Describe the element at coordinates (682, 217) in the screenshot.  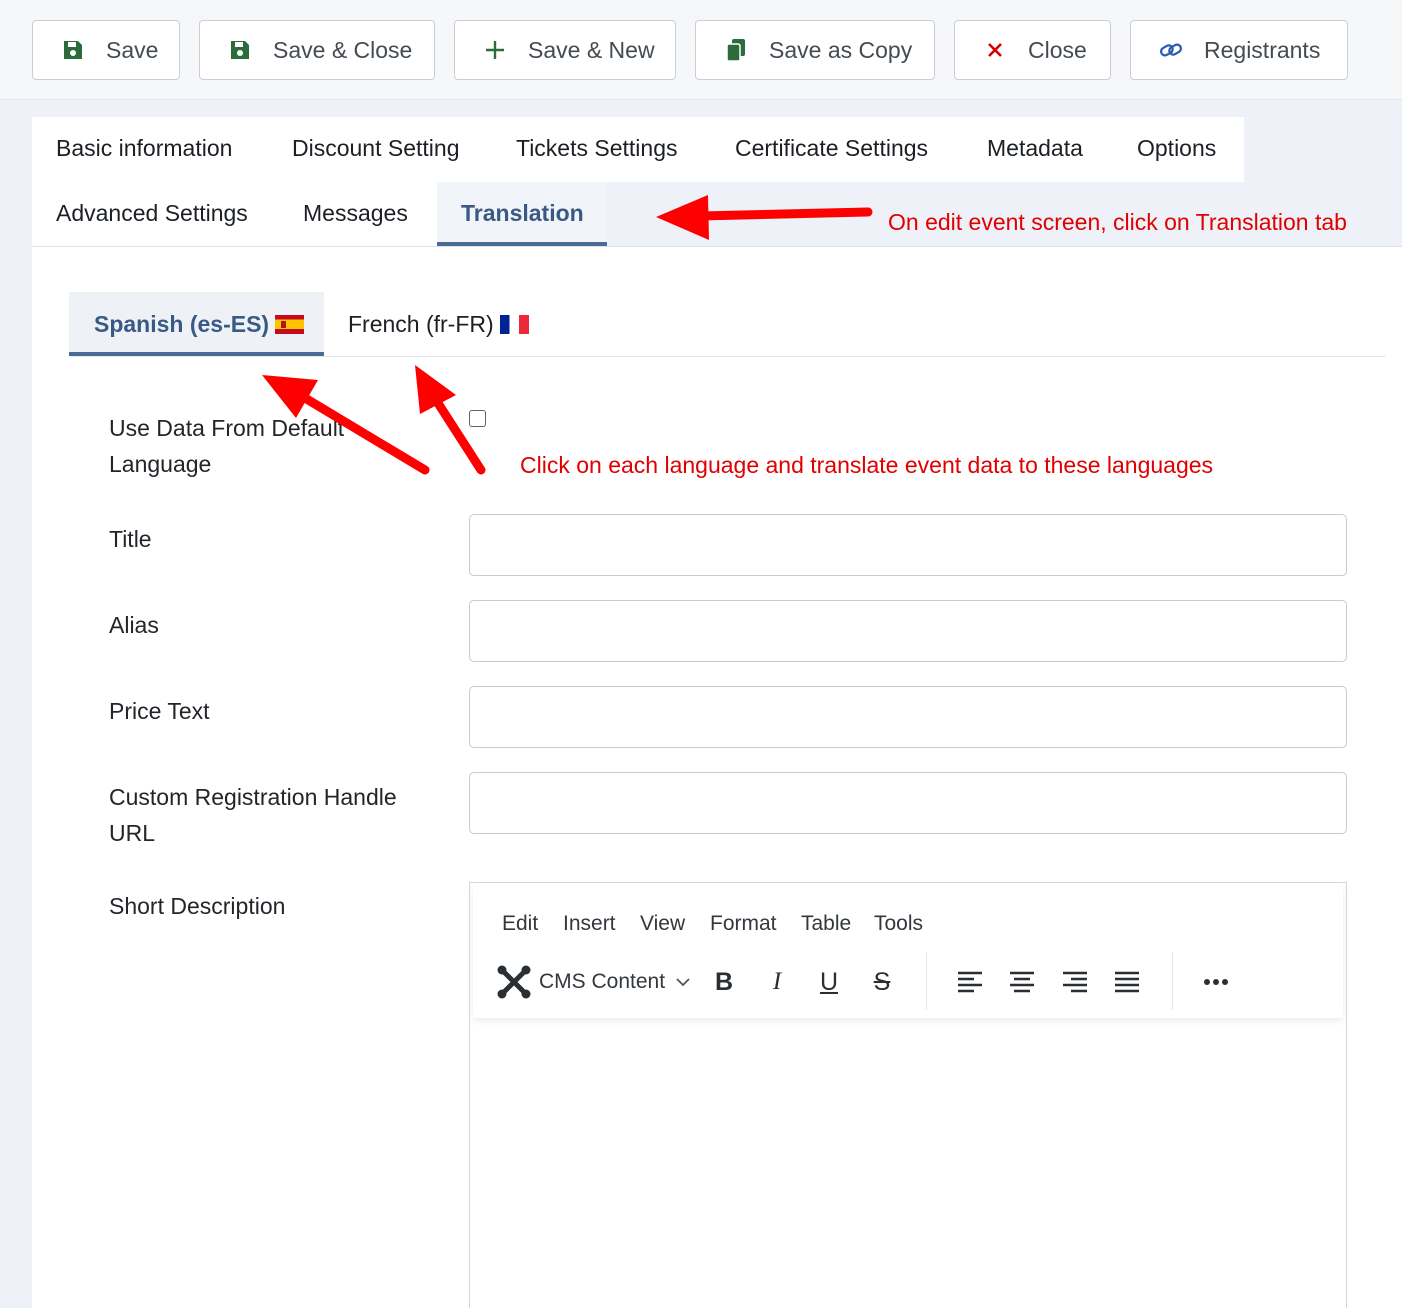
I see `arrow-to-translation-tab` at that location.